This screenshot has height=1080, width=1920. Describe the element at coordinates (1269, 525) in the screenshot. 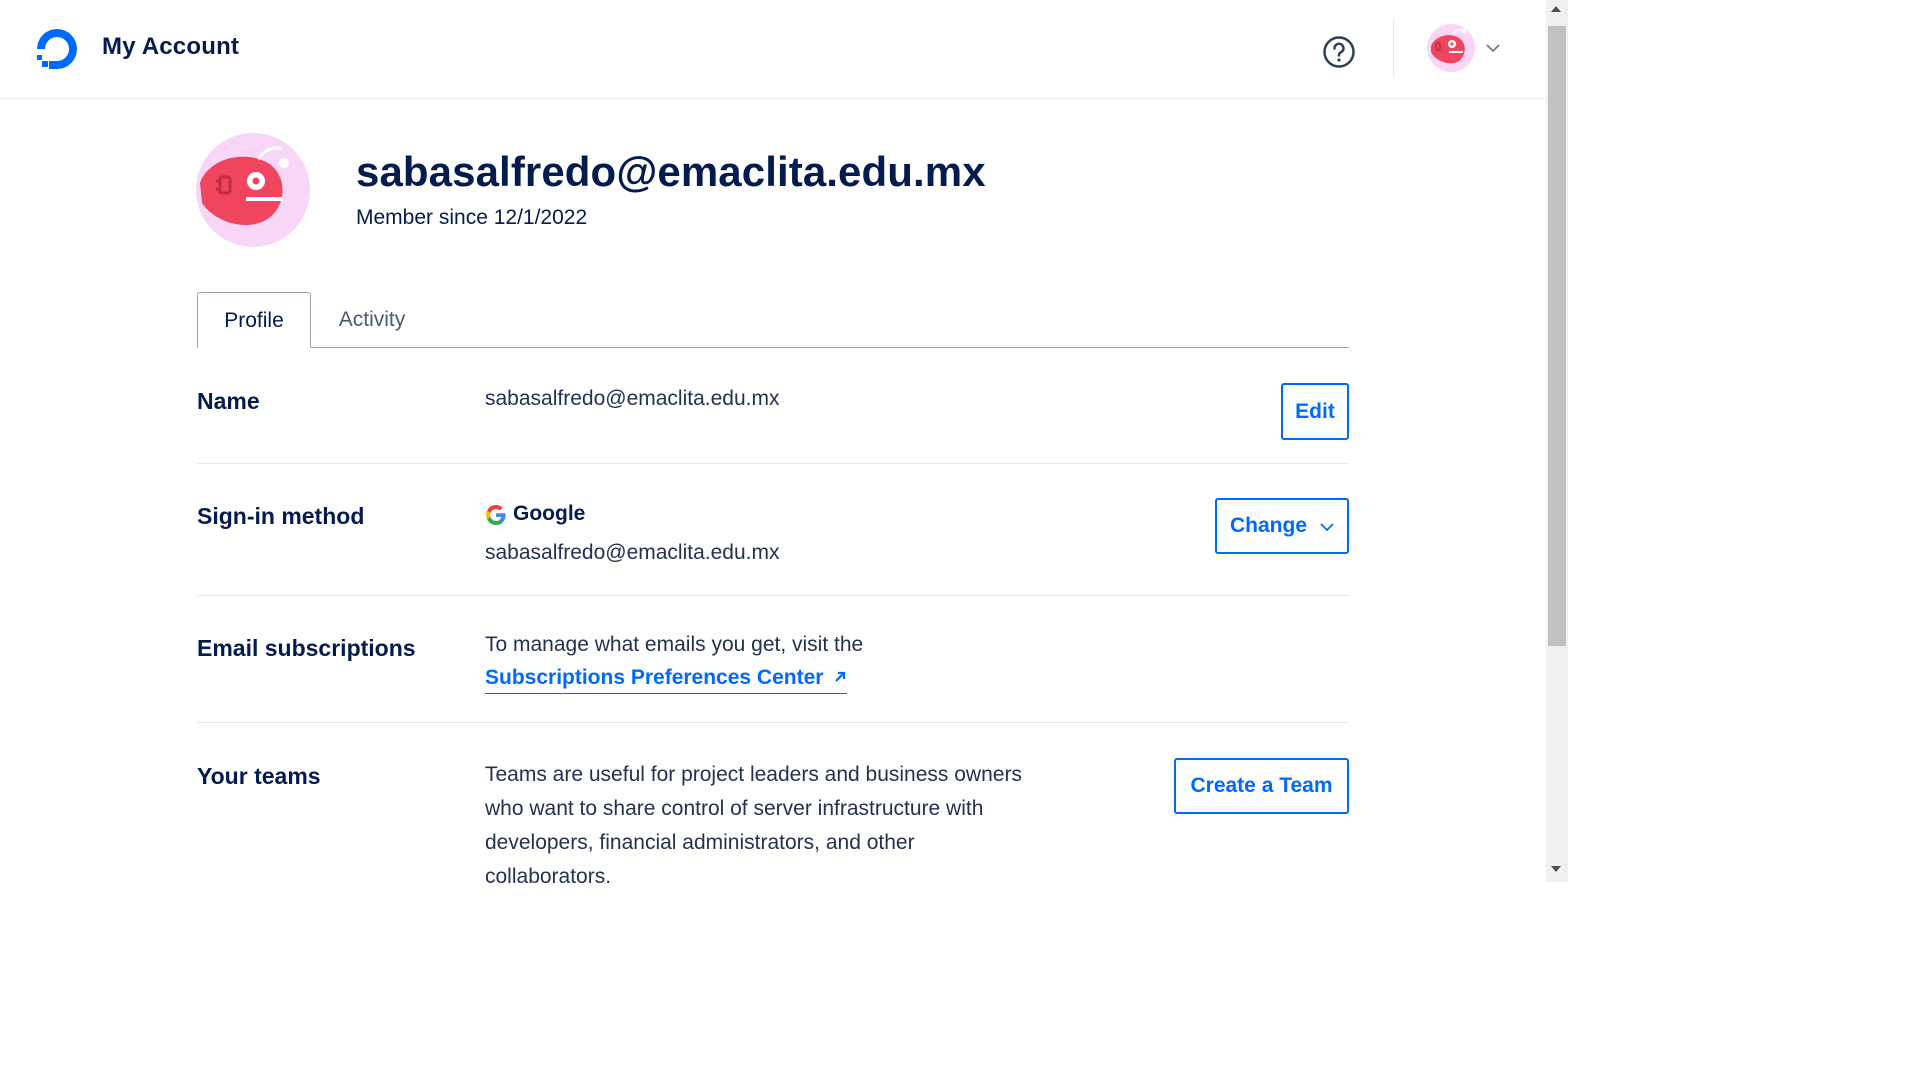

I see `change-button-label: Change` at that location.